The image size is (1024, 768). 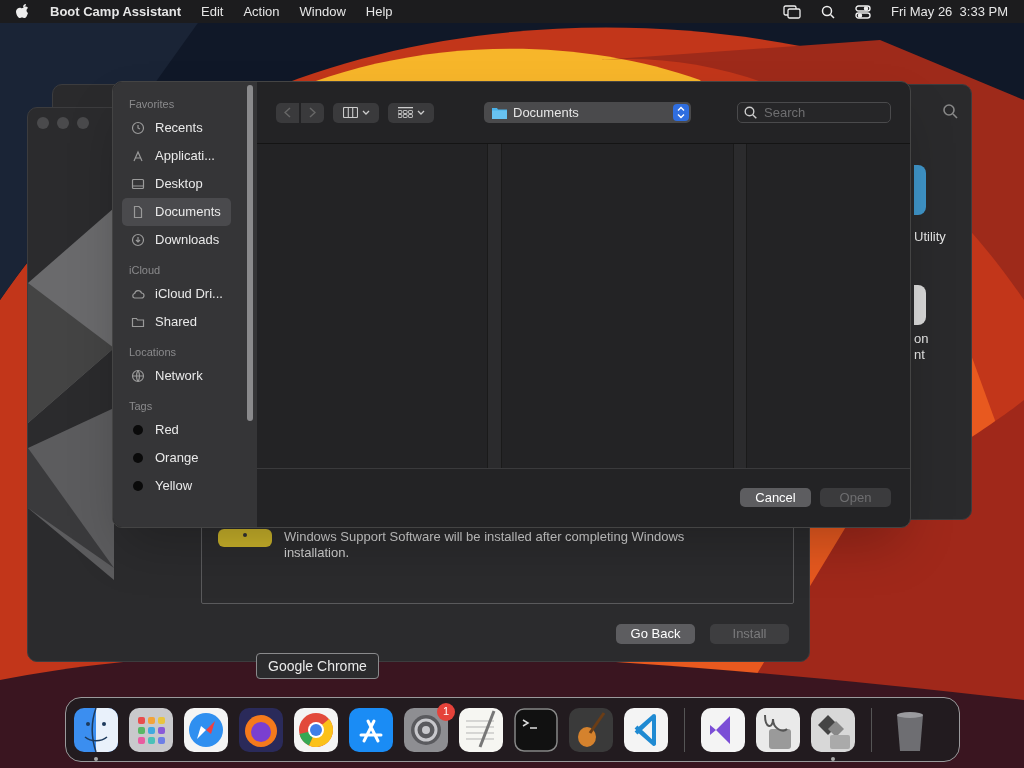 What do you see at coordinates (322, 11) in the screenshot?
I see `menu-item: Window` at bounding box center [322, 11].